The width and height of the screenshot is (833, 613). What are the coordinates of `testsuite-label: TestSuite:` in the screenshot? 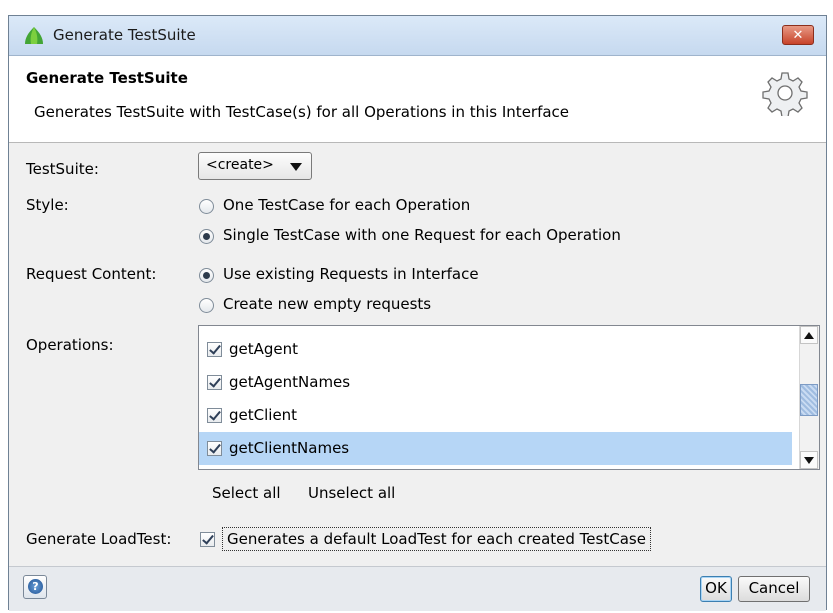 It's located at (62, 169).